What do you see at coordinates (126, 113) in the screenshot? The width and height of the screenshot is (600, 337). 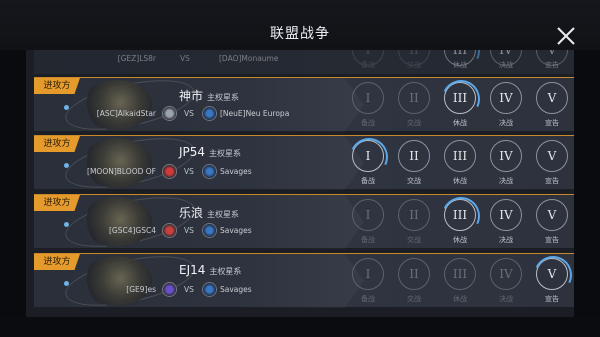 I see `attacker-alliance: [ASC]AlkaidStar` at bounding box center [126, 113].